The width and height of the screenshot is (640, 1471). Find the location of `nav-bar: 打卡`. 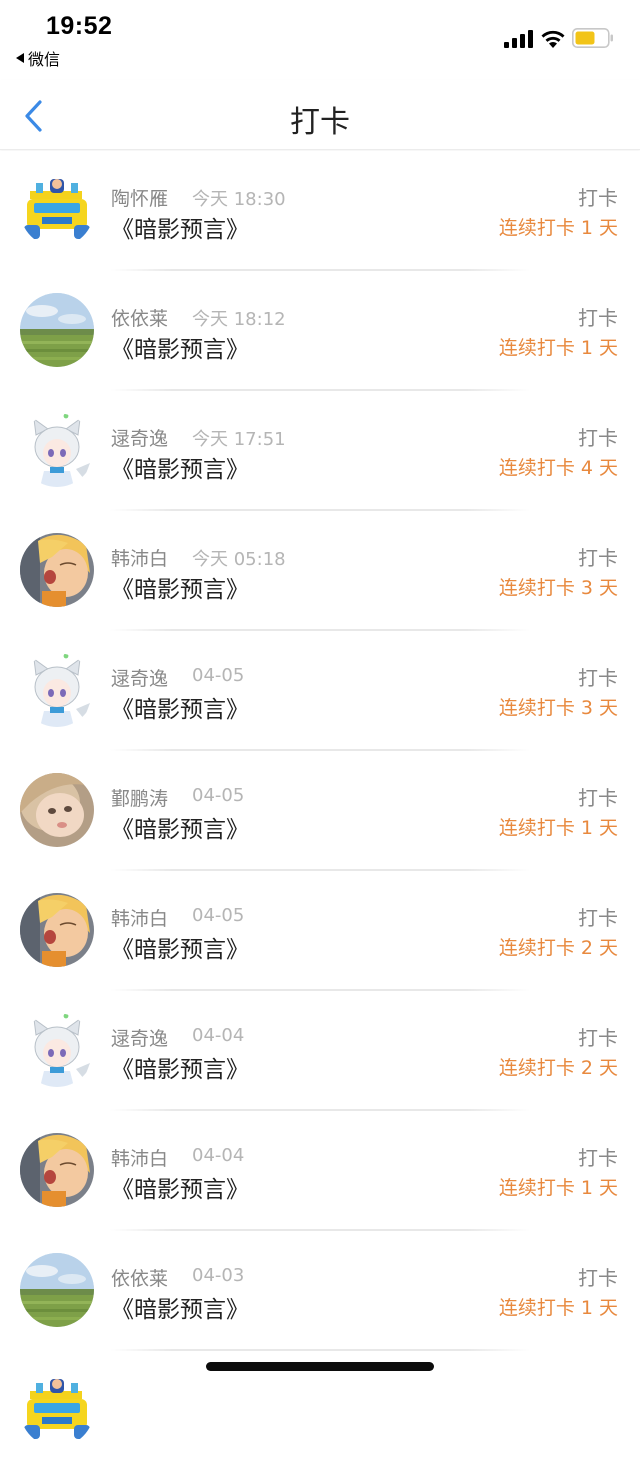

nav-bar: 打卡 is located at coordinates (320, 115).